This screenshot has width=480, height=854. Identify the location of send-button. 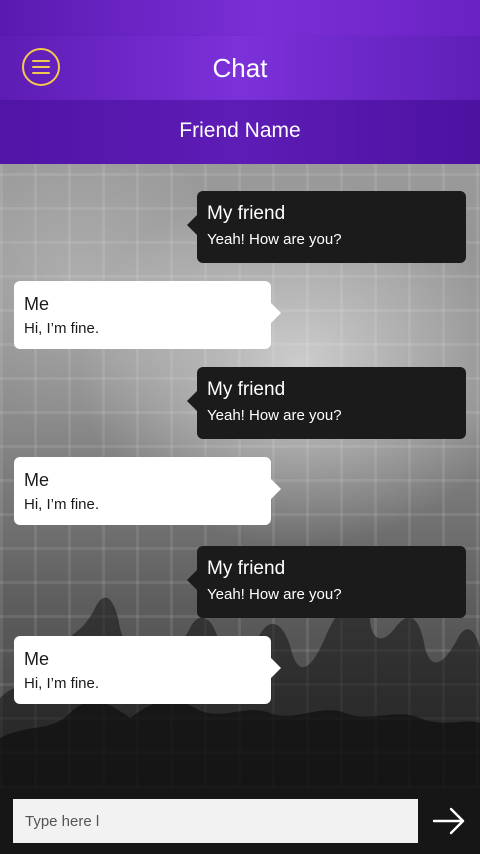
(449, 821).